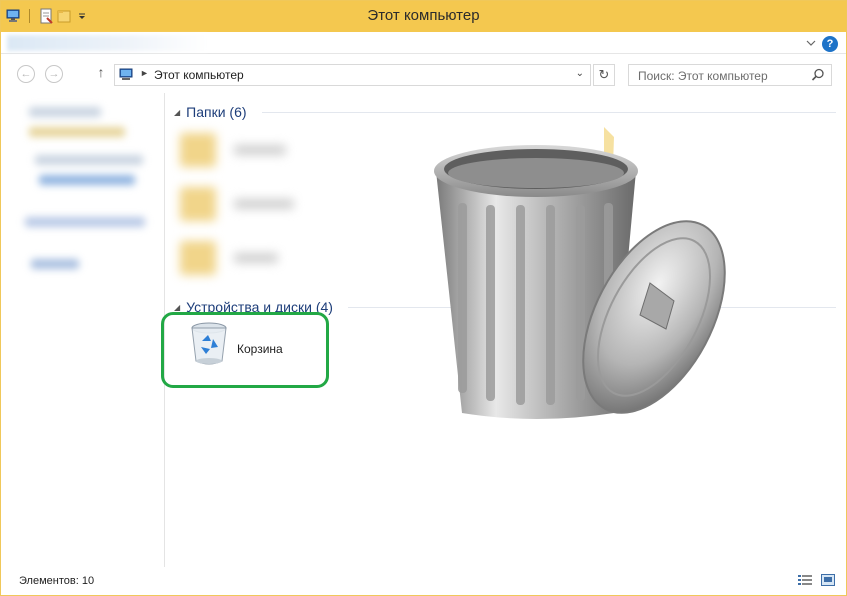  I want to click on address-bar: ► Этот компьютер ⌄, so click(352, 75).